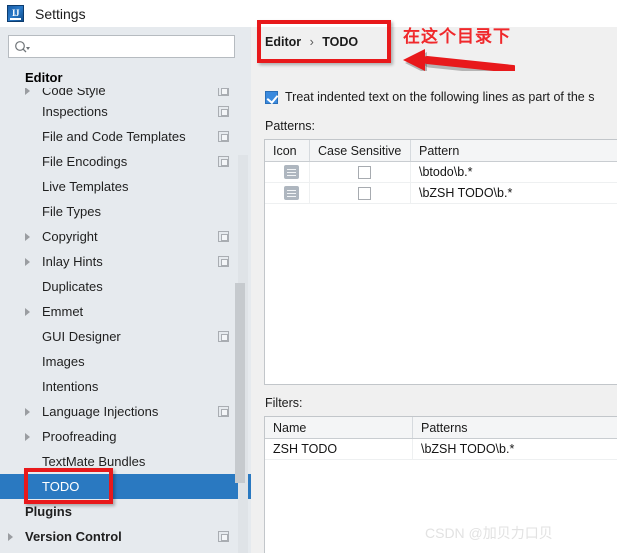 The image size is (617, 553). I want to click on sidebar-item-intentions: Intentions, so click(125, 386).